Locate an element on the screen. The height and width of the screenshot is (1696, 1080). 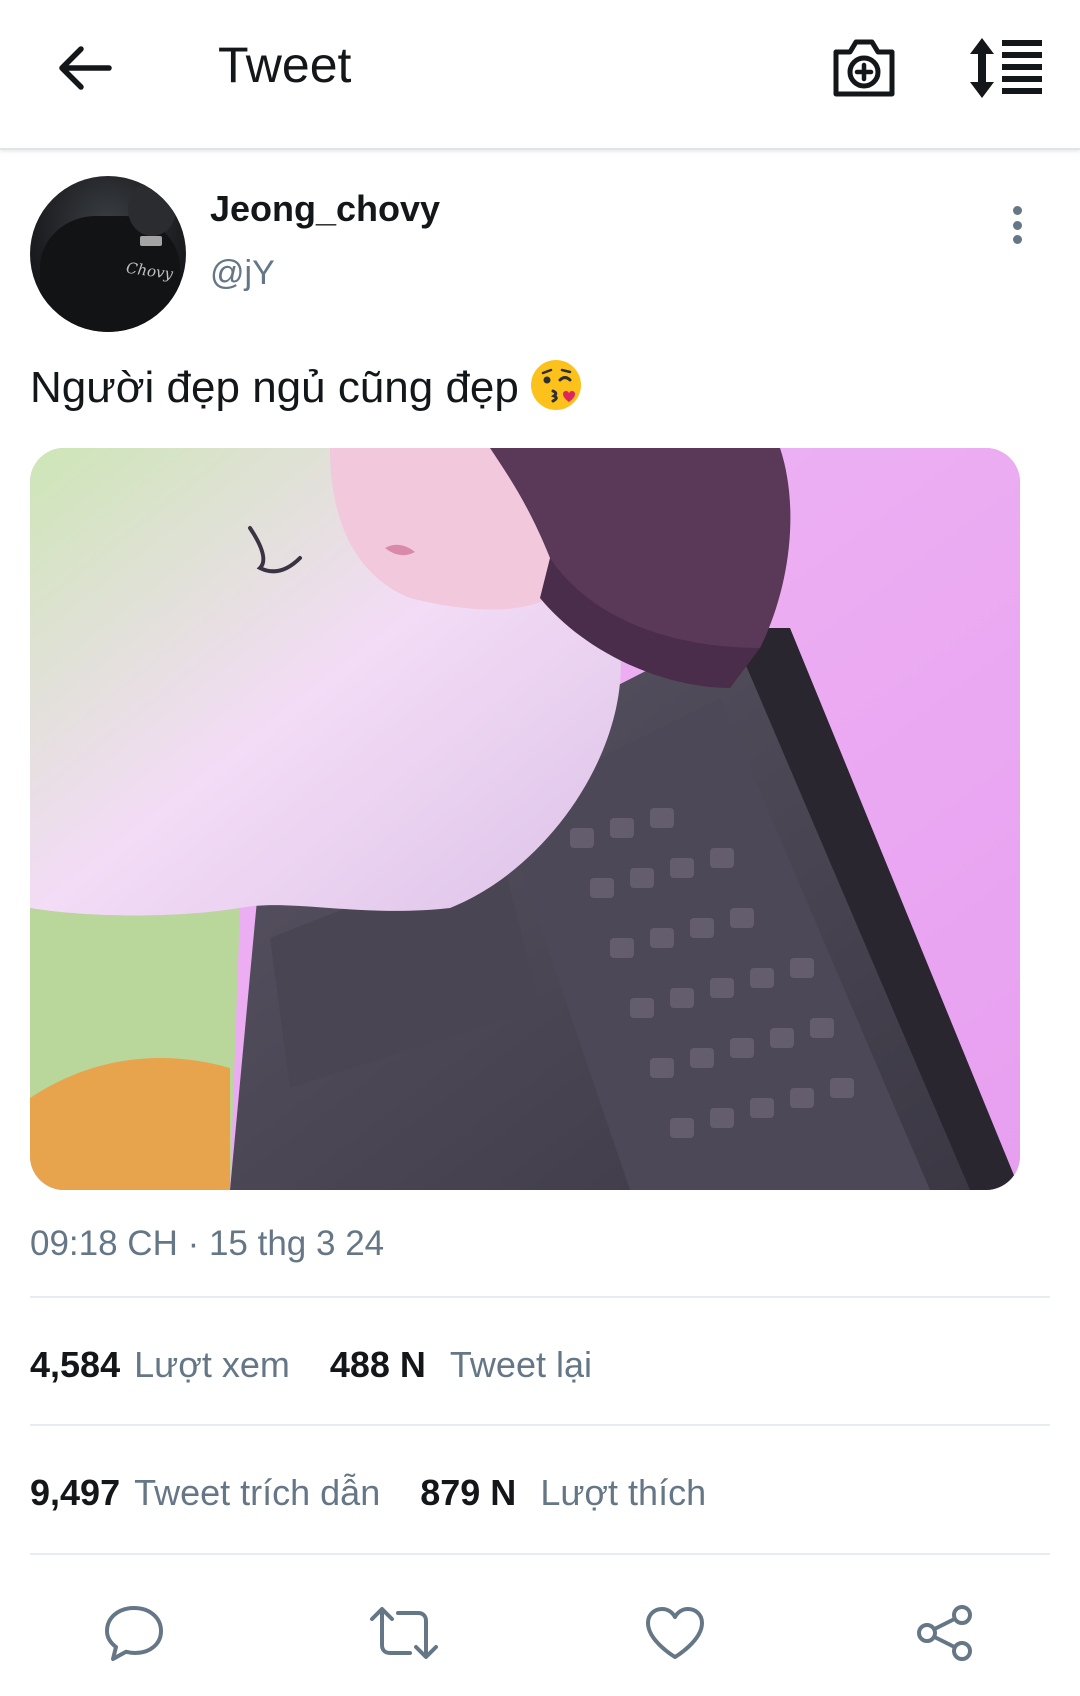
author-handle: @jY is located at coordinates (242, 273).